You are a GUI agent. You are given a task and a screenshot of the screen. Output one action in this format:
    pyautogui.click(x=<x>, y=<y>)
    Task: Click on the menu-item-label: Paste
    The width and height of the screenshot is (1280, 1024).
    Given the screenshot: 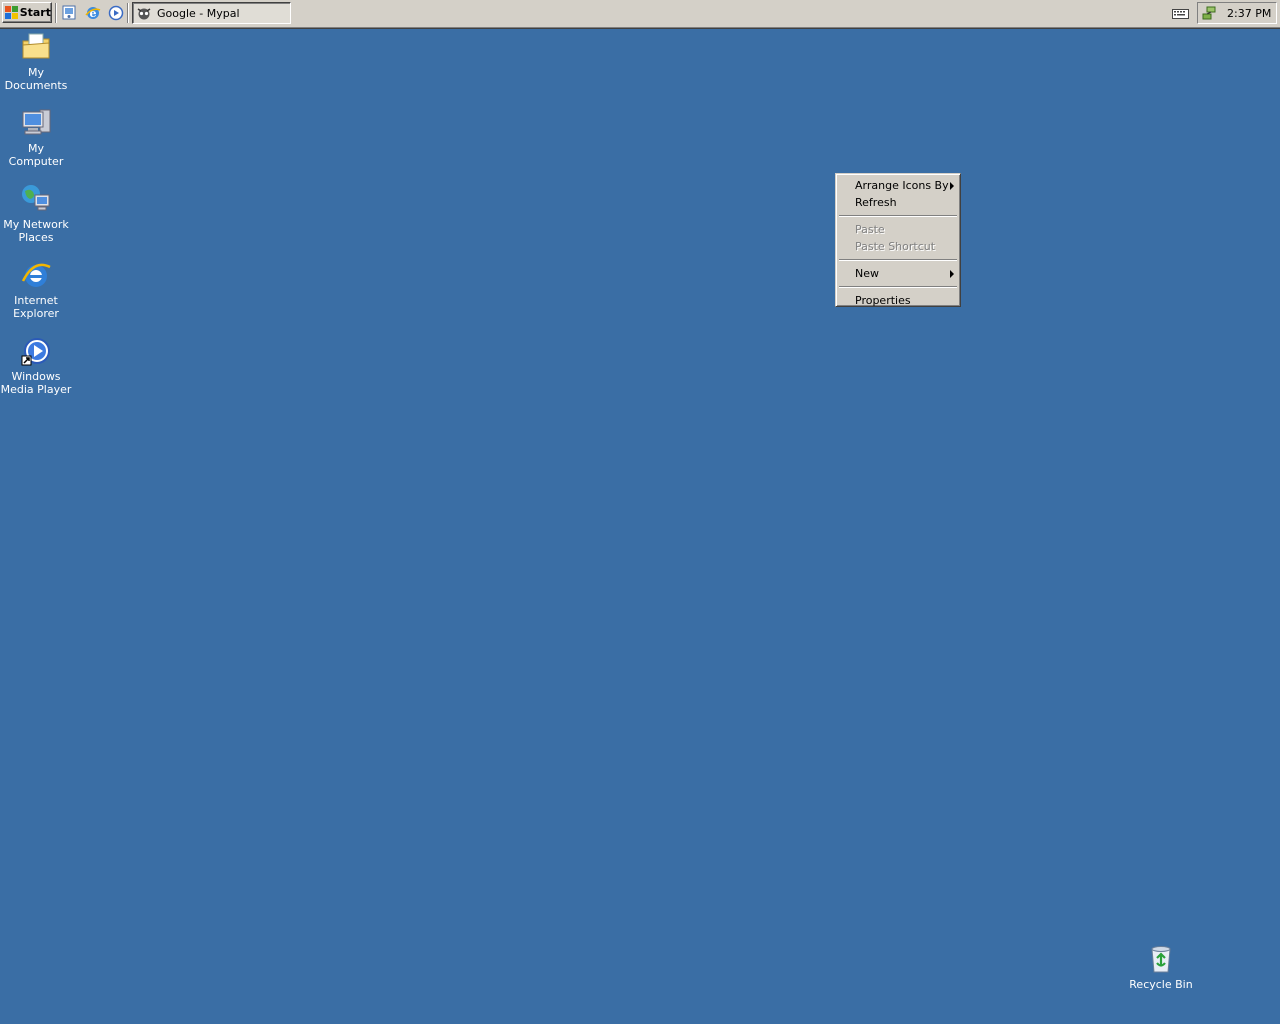 What is the action you would take?
    pyautogui.click(x=870, y=229)
    